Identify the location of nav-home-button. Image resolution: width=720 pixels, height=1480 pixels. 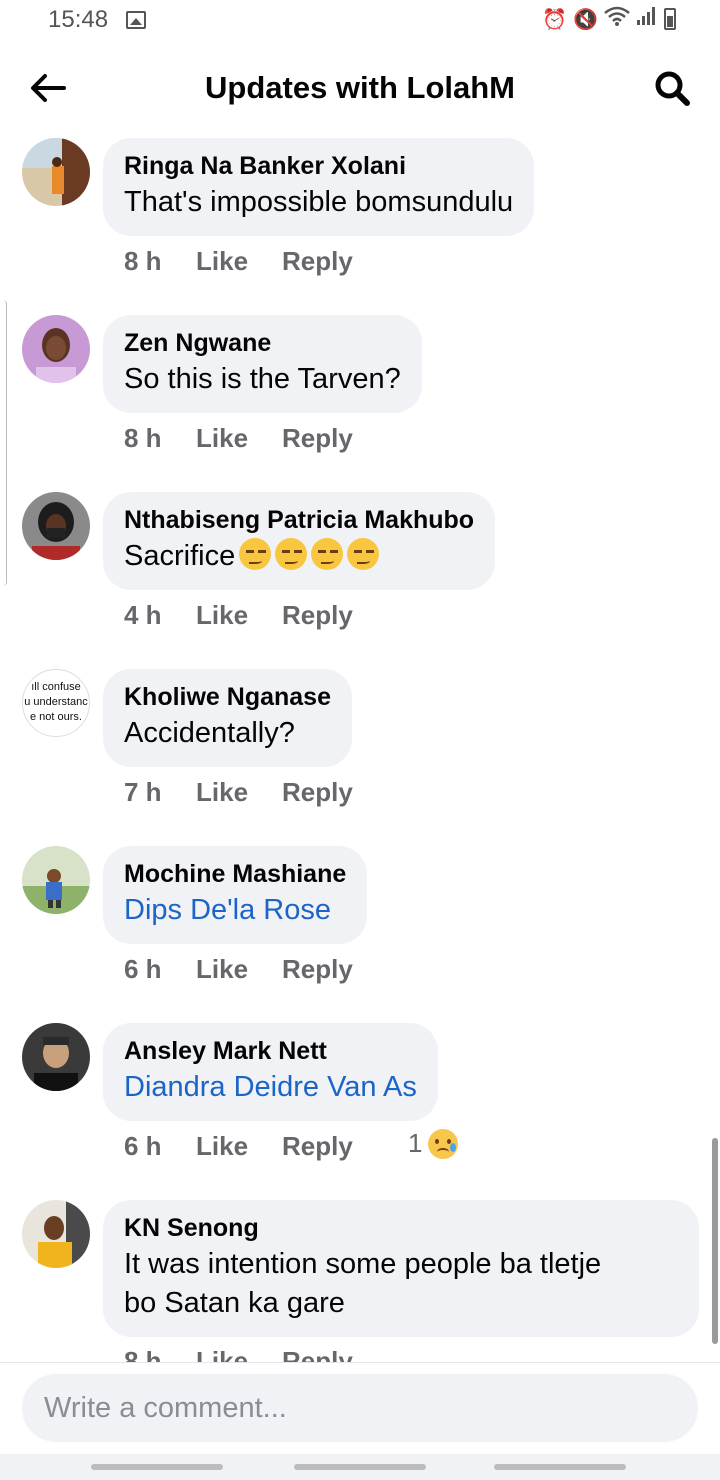
(360, 1467).